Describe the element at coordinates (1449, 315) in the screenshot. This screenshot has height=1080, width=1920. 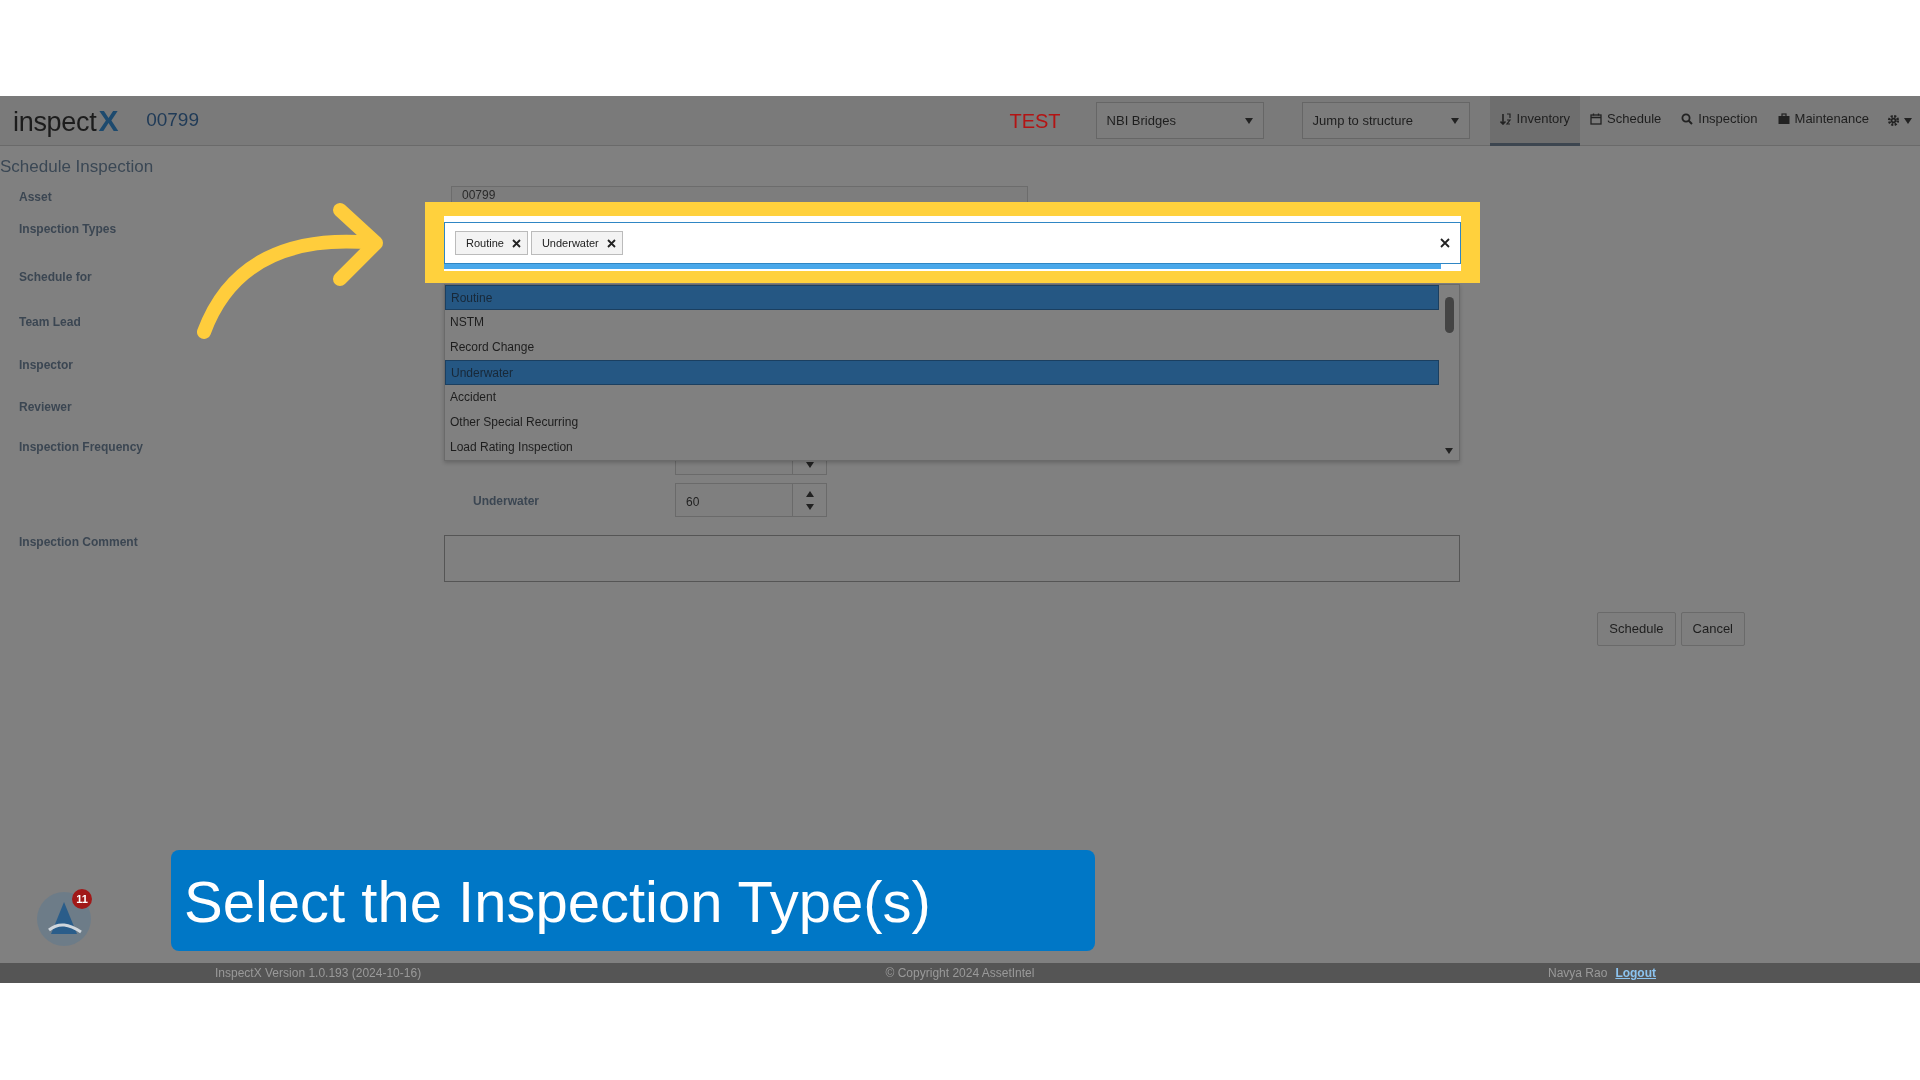
I see `scrollbar-thumb` at that location.